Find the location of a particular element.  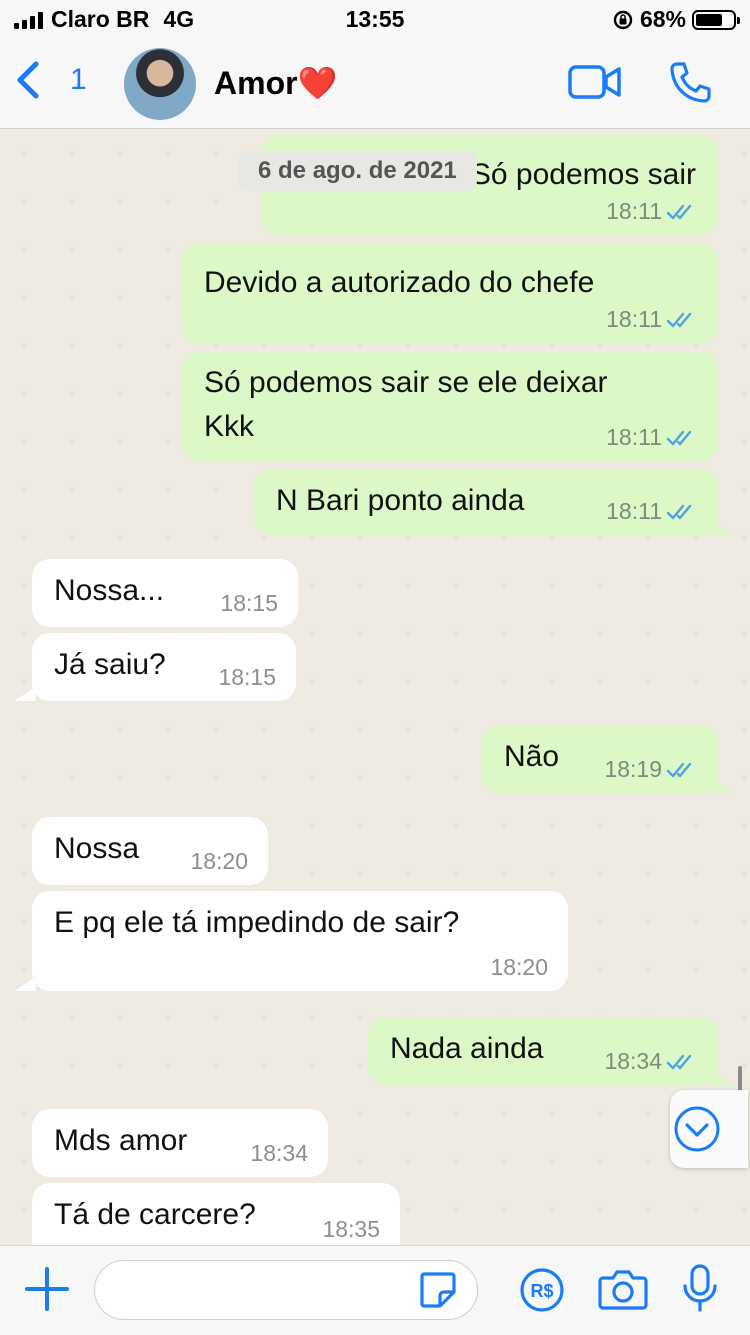

message-text: E pq ele tá impedindo de sair? is located at coordinates (257, 922).